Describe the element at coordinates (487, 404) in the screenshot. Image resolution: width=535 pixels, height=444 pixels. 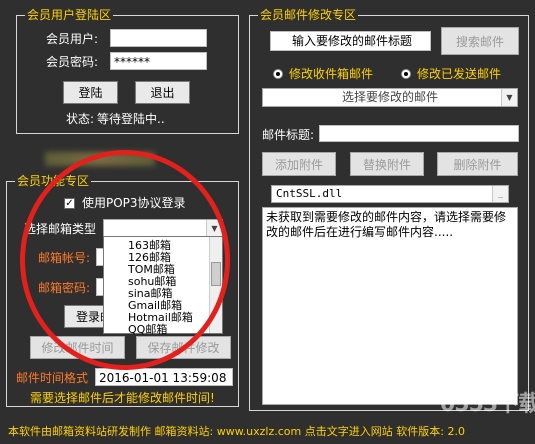
I see `watermark-logo: 0553下载` at that location.